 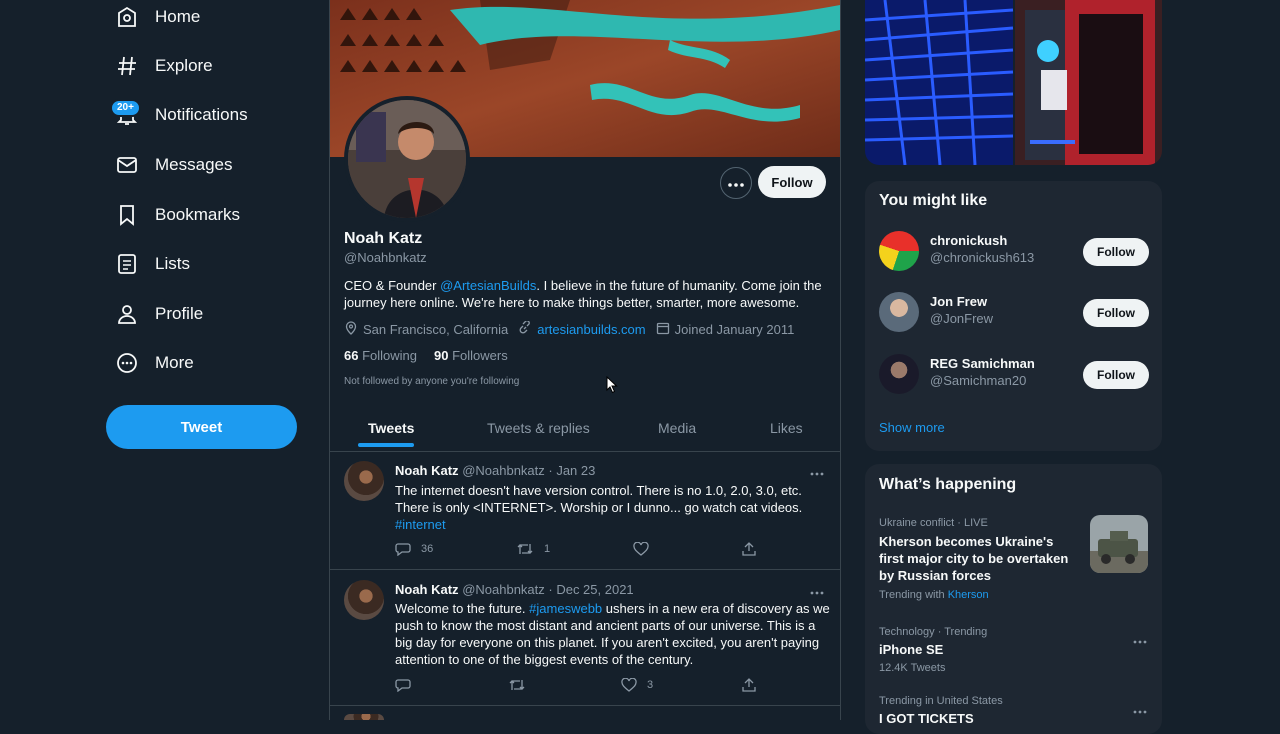 I want to click on person-icon, so click(x=127, y=314).